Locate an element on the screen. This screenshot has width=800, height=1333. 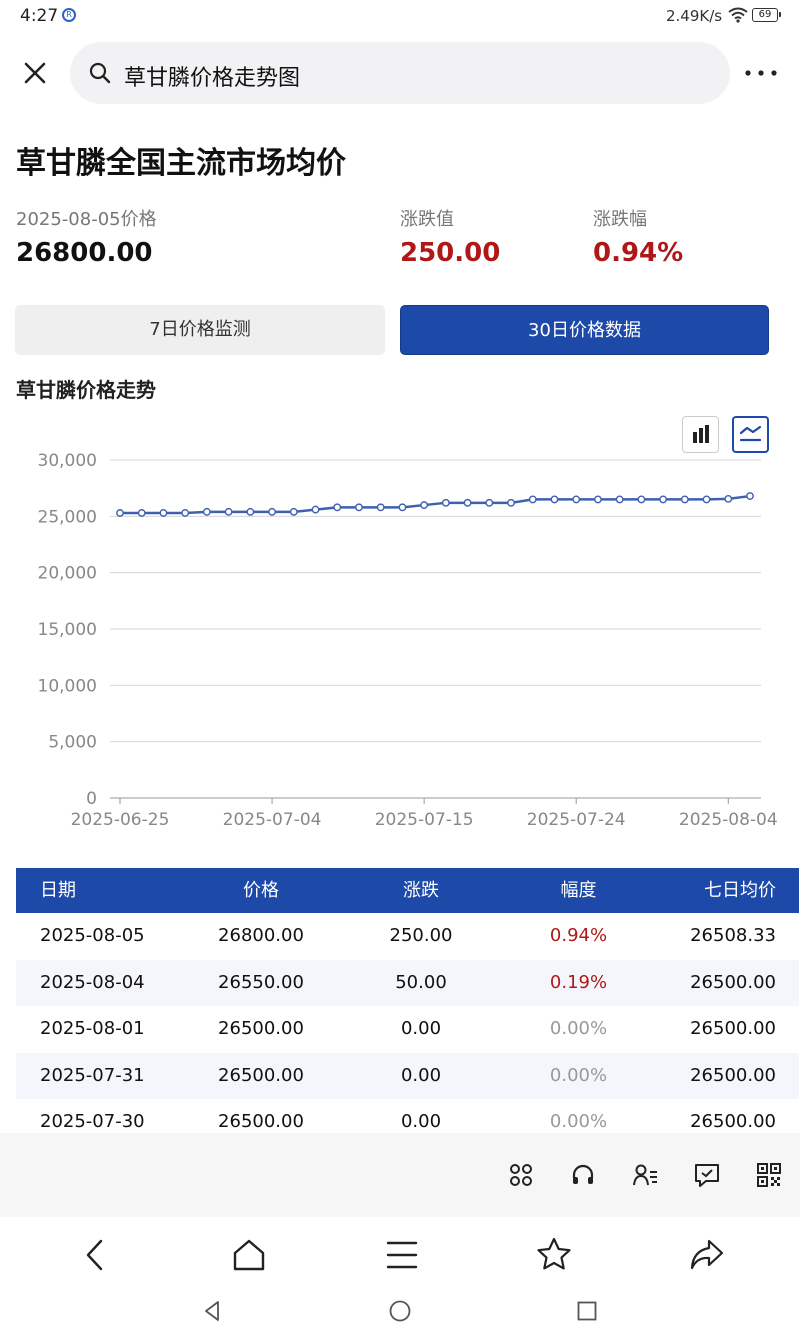
status-time: 4:27 is located at coordinates (39, 16).